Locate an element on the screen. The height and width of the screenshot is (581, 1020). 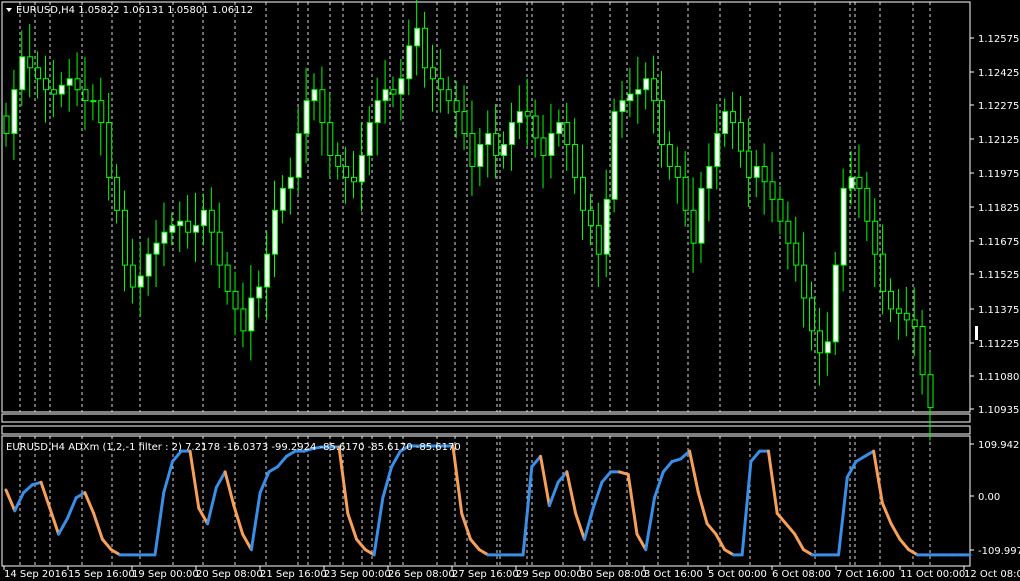
chart-menu-arrow-icon is located at coordinates (9, 10).